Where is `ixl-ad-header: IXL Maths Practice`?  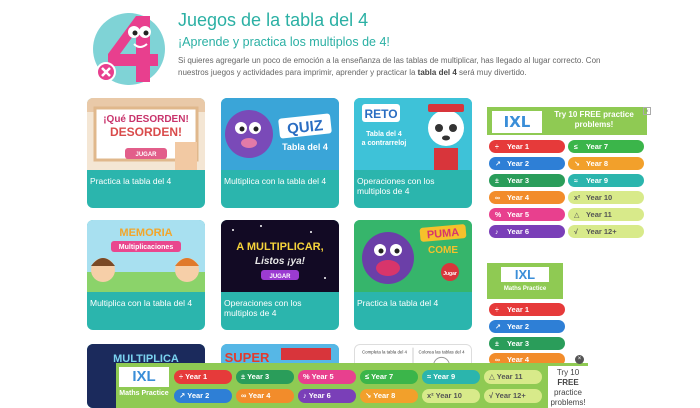 ixl-ad-header: IXL Maths Practice is located at coordinates (525, 281).